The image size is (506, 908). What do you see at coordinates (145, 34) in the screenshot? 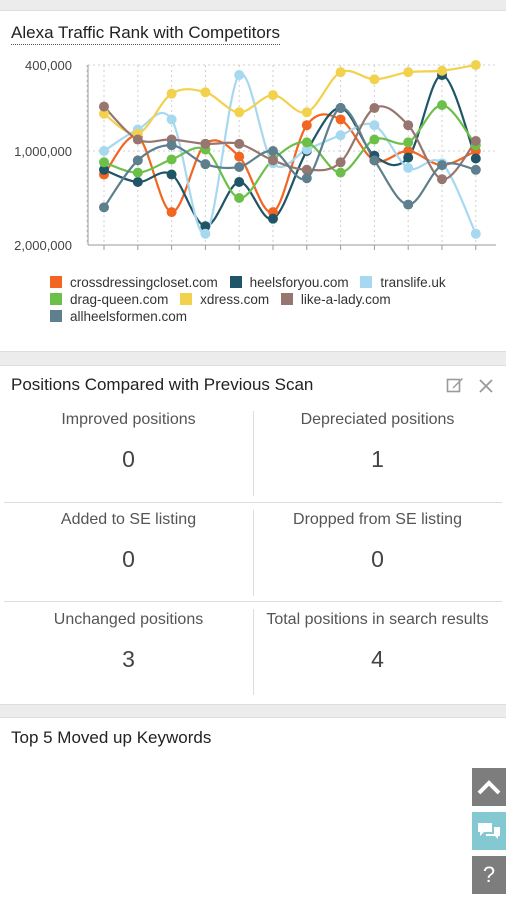
I see `chart-title: Alexa Traffic Rank with Competitors` at bounding box center [145, 34].